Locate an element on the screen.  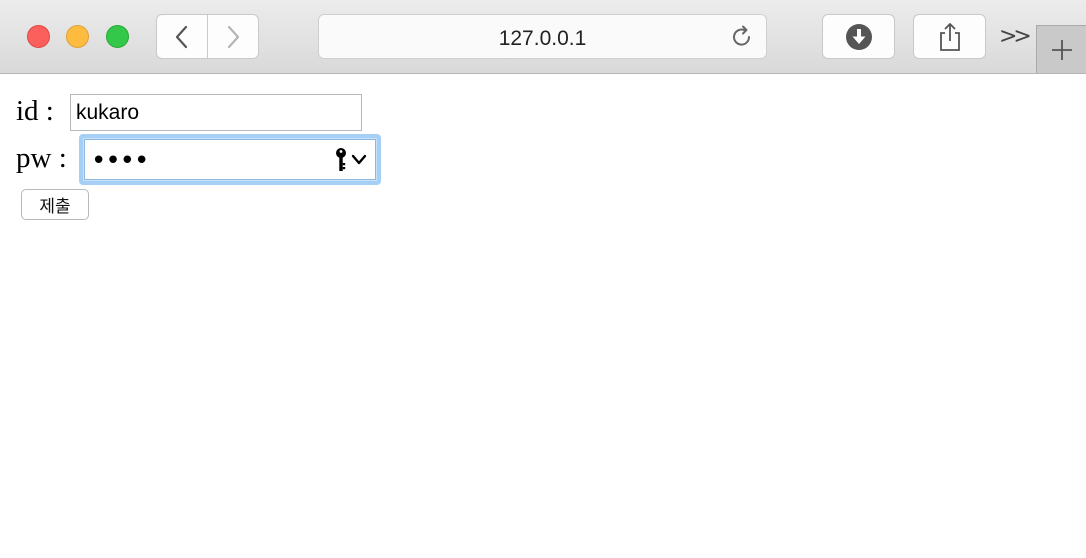
nav-button-group is located at coordinates (207, 36).